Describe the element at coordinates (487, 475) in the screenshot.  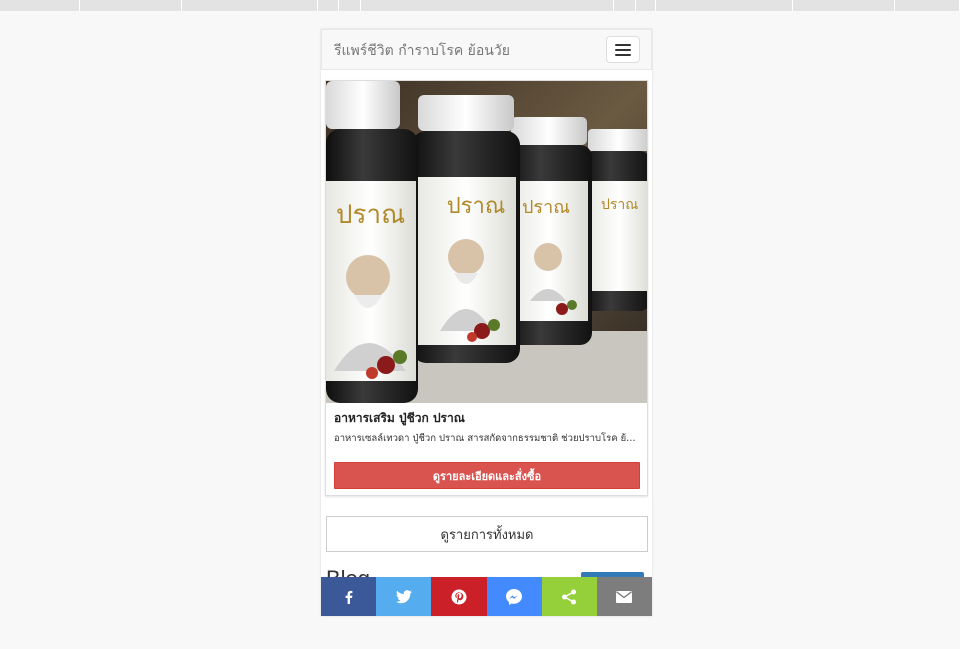
I see `order-details-button: ดูรายละเอียดและสั่งซื้อ` at that location.